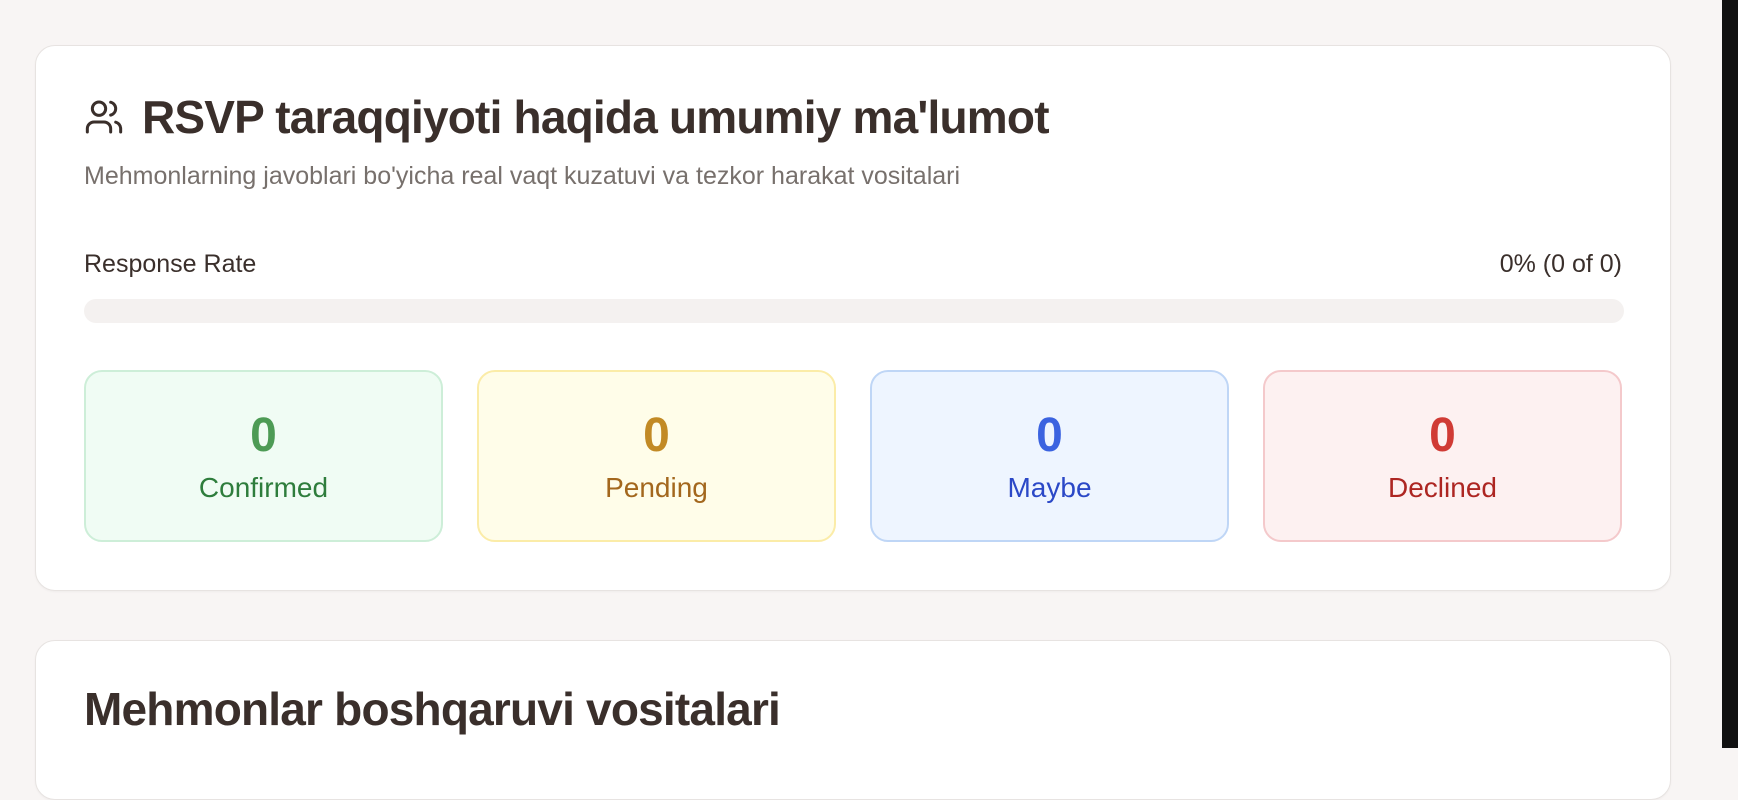 The image size is (1738, 800). Describe the element at coordinates (170, 264) in the screenshot. I see `response-rate-label: Response Rate` at that location.